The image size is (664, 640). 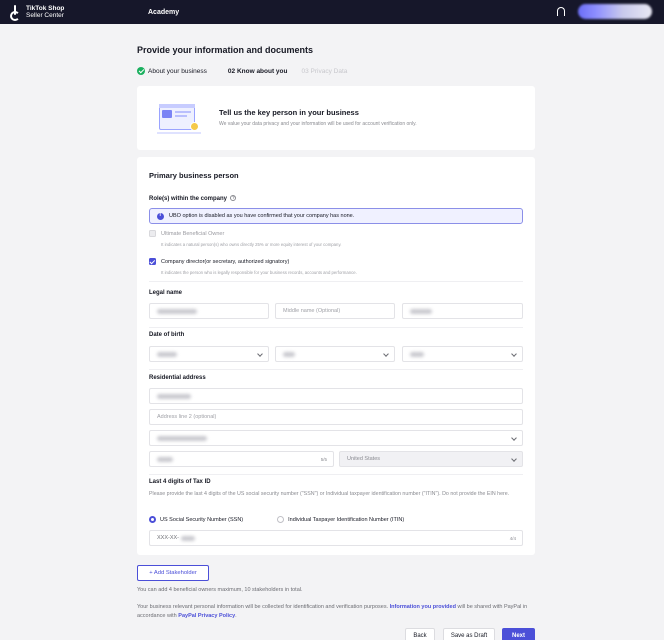 What do you see at coordinates (209, 311) in the screenshot?
I see `first-name-input` at bounding box center [209, 311].